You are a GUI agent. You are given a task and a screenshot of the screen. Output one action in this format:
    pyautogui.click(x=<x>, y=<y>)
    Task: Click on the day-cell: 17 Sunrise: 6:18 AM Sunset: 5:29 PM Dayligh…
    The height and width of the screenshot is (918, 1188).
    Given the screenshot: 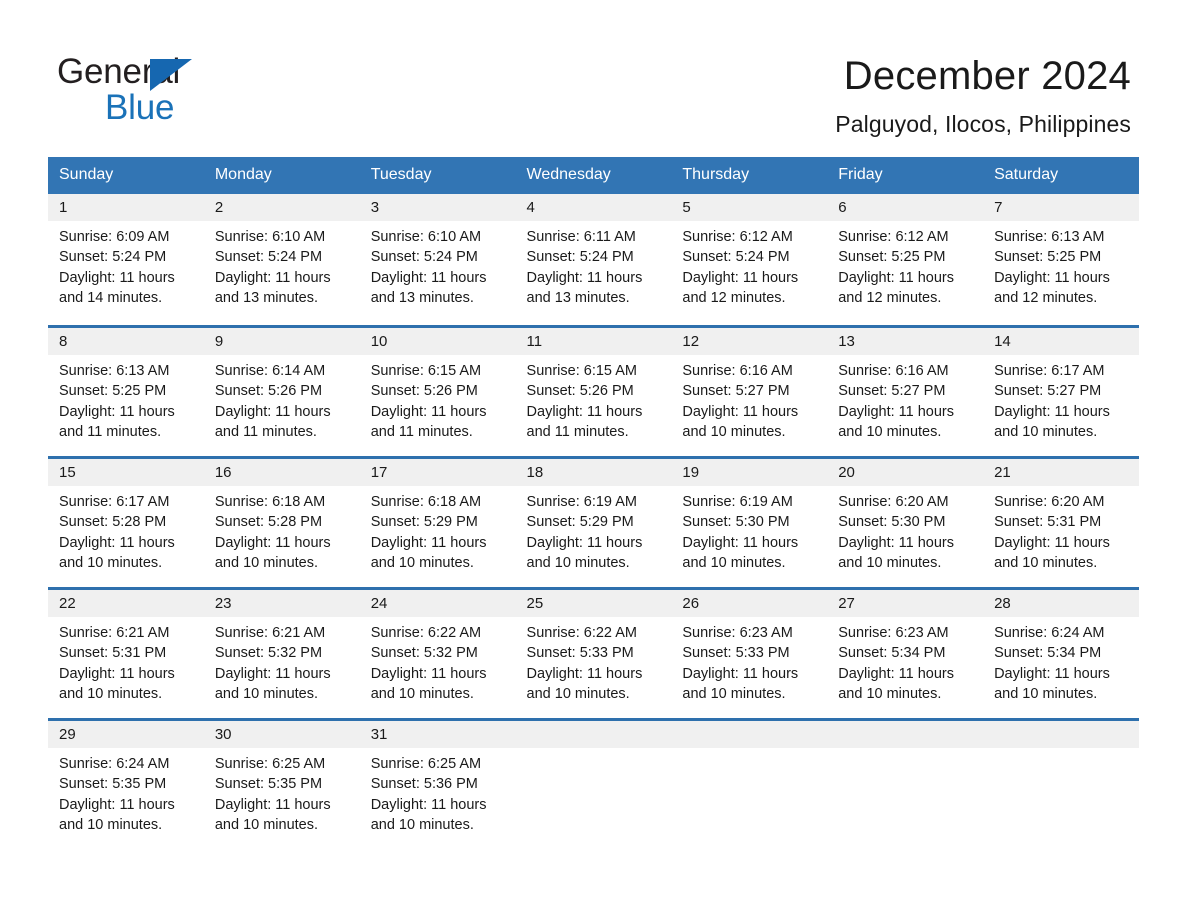 What is the action you would take?
    pyautogui.click(x=437, y=521)
    